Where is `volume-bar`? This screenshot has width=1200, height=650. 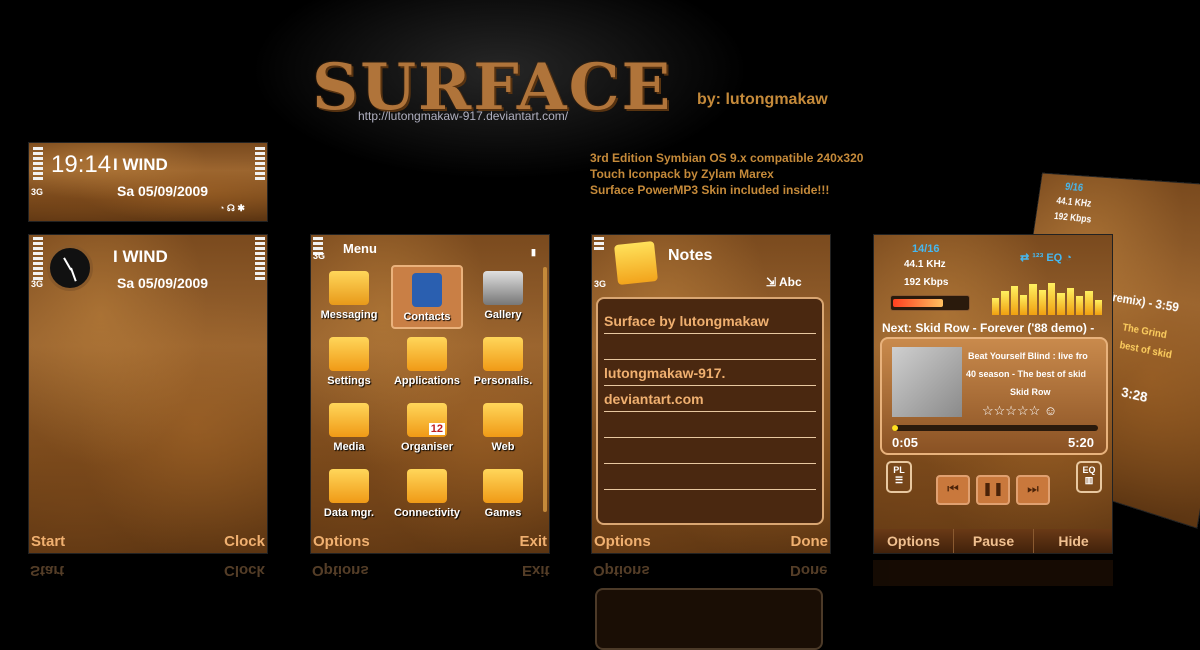 volume-bar is located at coordinates (930, 303).